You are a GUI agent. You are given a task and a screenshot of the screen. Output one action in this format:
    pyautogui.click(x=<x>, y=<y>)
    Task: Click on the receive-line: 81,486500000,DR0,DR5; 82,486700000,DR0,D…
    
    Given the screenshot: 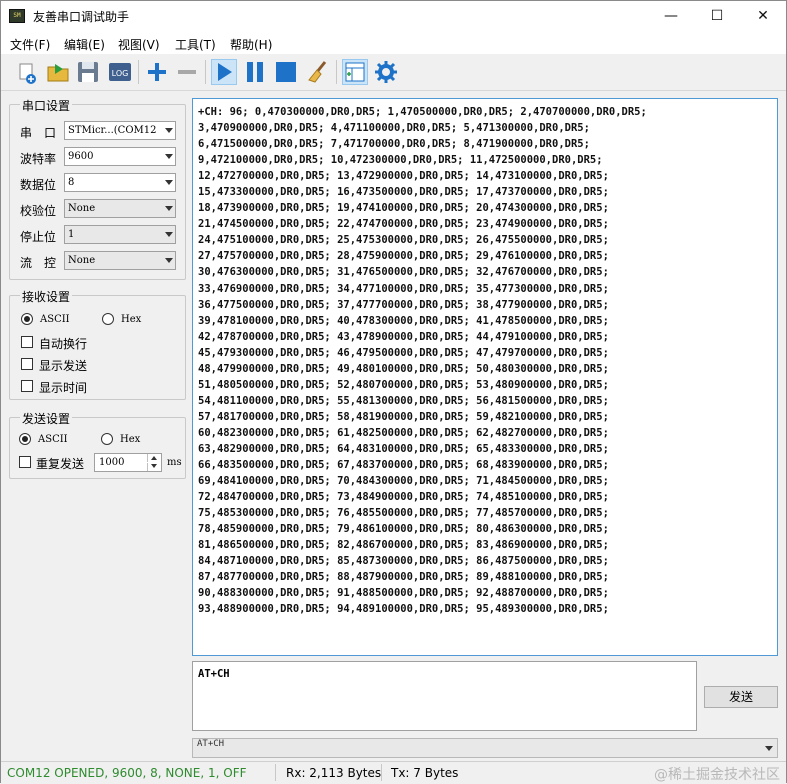 What is the action you would take?
    pyautogui.click(x=403, y=545)
    